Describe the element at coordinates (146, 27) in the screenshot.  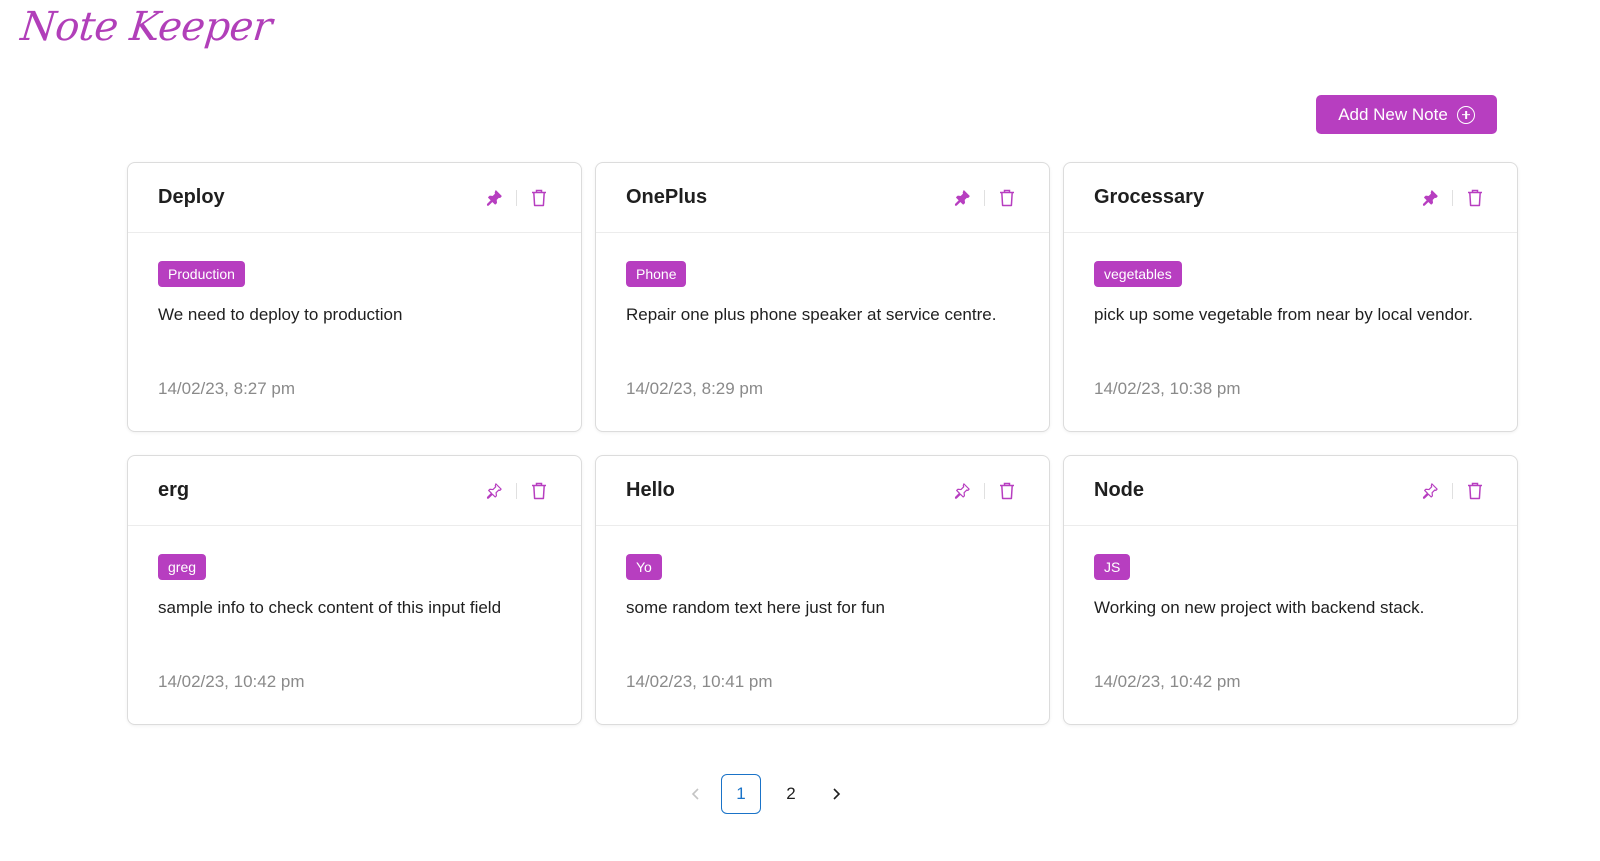
I see `app-logo: Note Keeper` at that location.